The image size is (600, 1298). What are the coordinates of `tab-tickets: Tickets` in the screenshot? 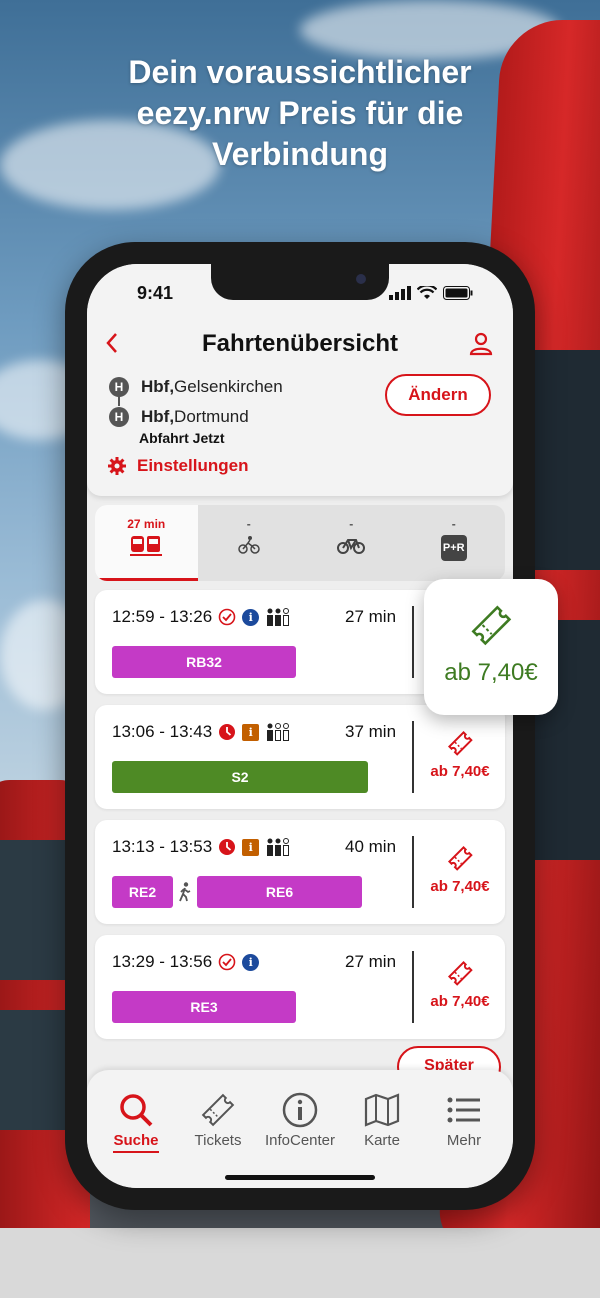 It's located at (218, 1120).